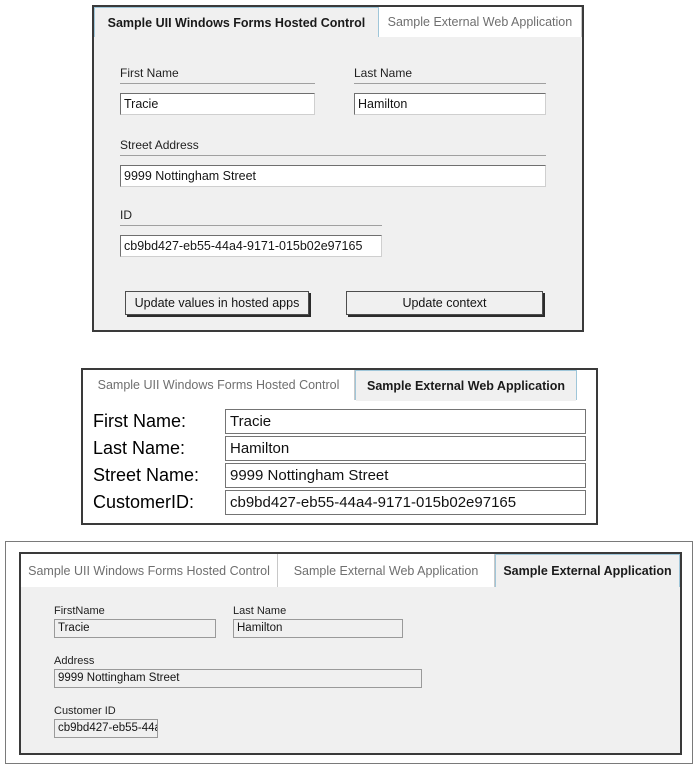 Image resolution: width=699 pixels, height=769 pixels. I want to click on panel2-first-name-label: First Name:, so click(140, 421).